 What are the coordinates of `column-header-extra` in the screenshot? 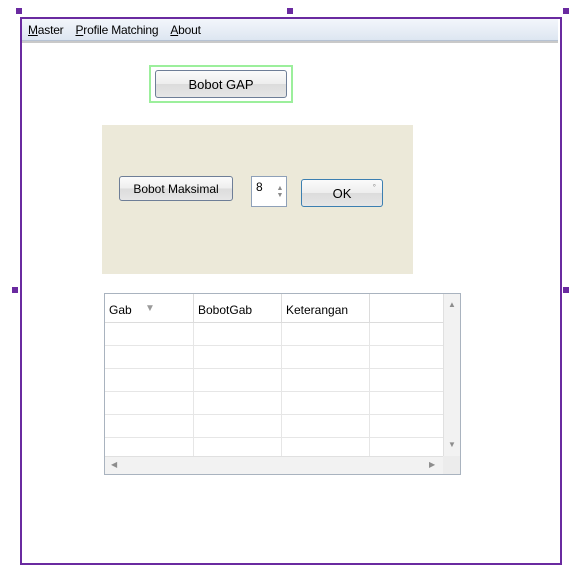 It's located at (406, 308).